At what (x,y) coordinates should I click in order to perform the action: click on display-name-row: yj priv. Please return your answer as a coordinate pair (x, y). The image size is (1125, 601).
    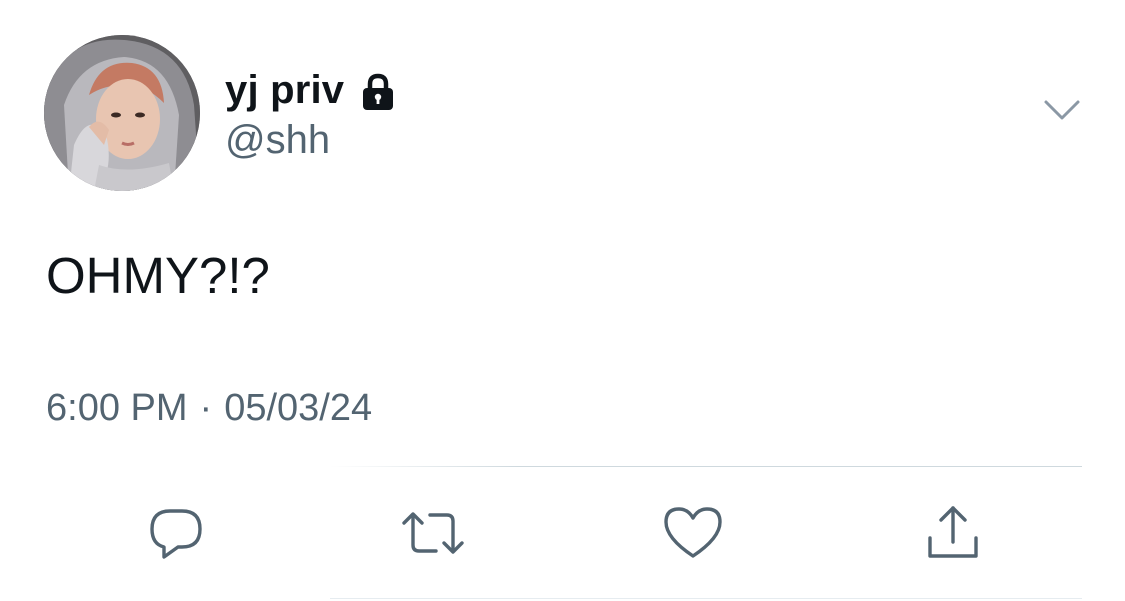
    Looking at the image, I should click on (311, 90).